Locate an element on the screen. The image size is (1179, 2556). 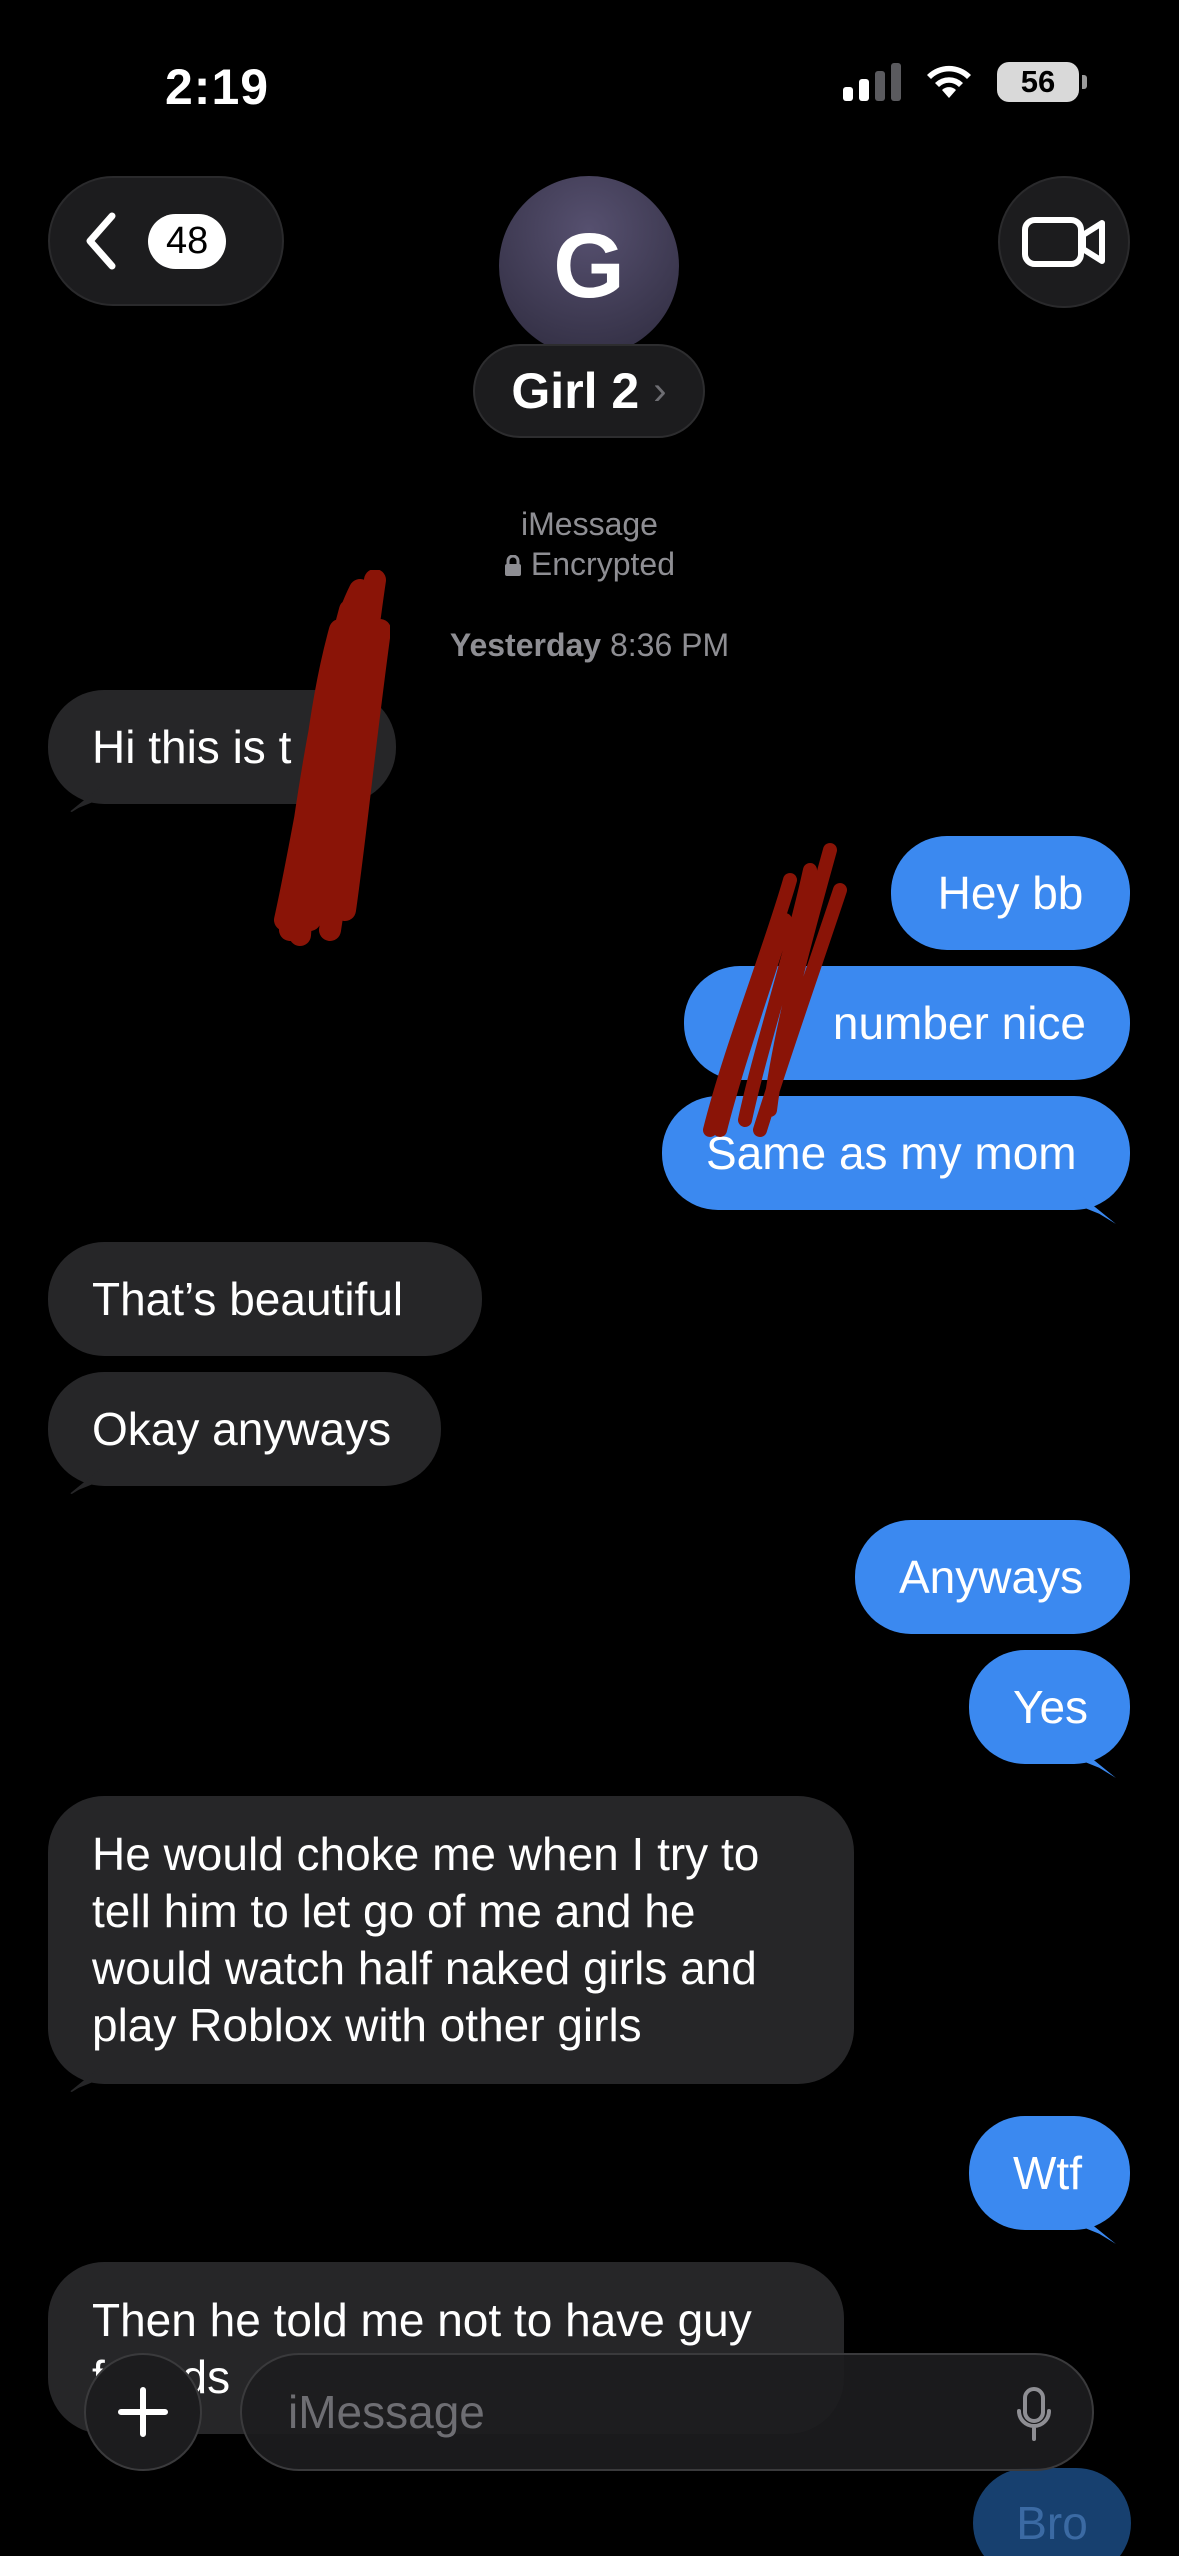
battery-icon: 56 is located at coordinates (1042, 82).